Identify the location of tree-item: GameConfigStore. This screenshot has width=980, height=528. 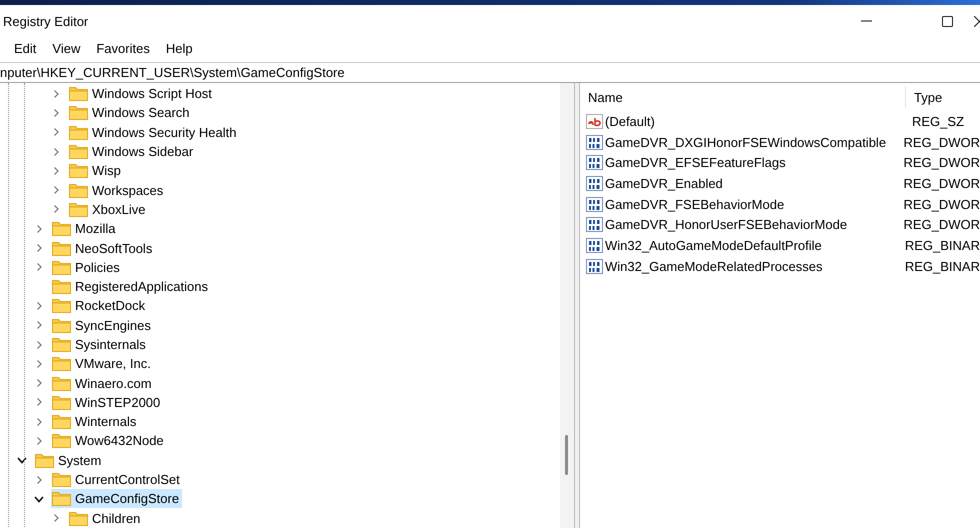
(116, 498).